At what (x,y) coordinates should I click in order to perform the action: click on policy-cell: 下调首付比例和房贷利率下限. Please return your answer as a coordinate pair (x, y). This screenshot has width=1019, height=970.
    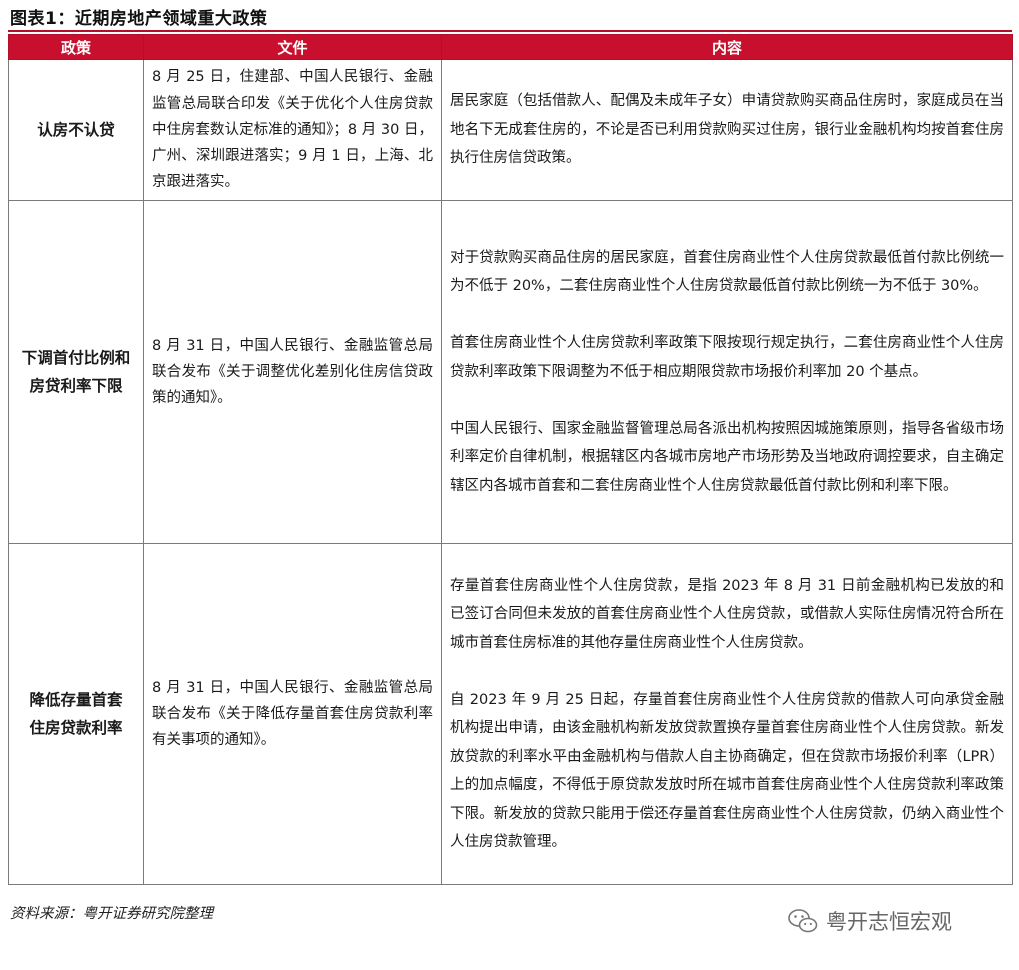
    Looking at the image, I should click on (76, 372).